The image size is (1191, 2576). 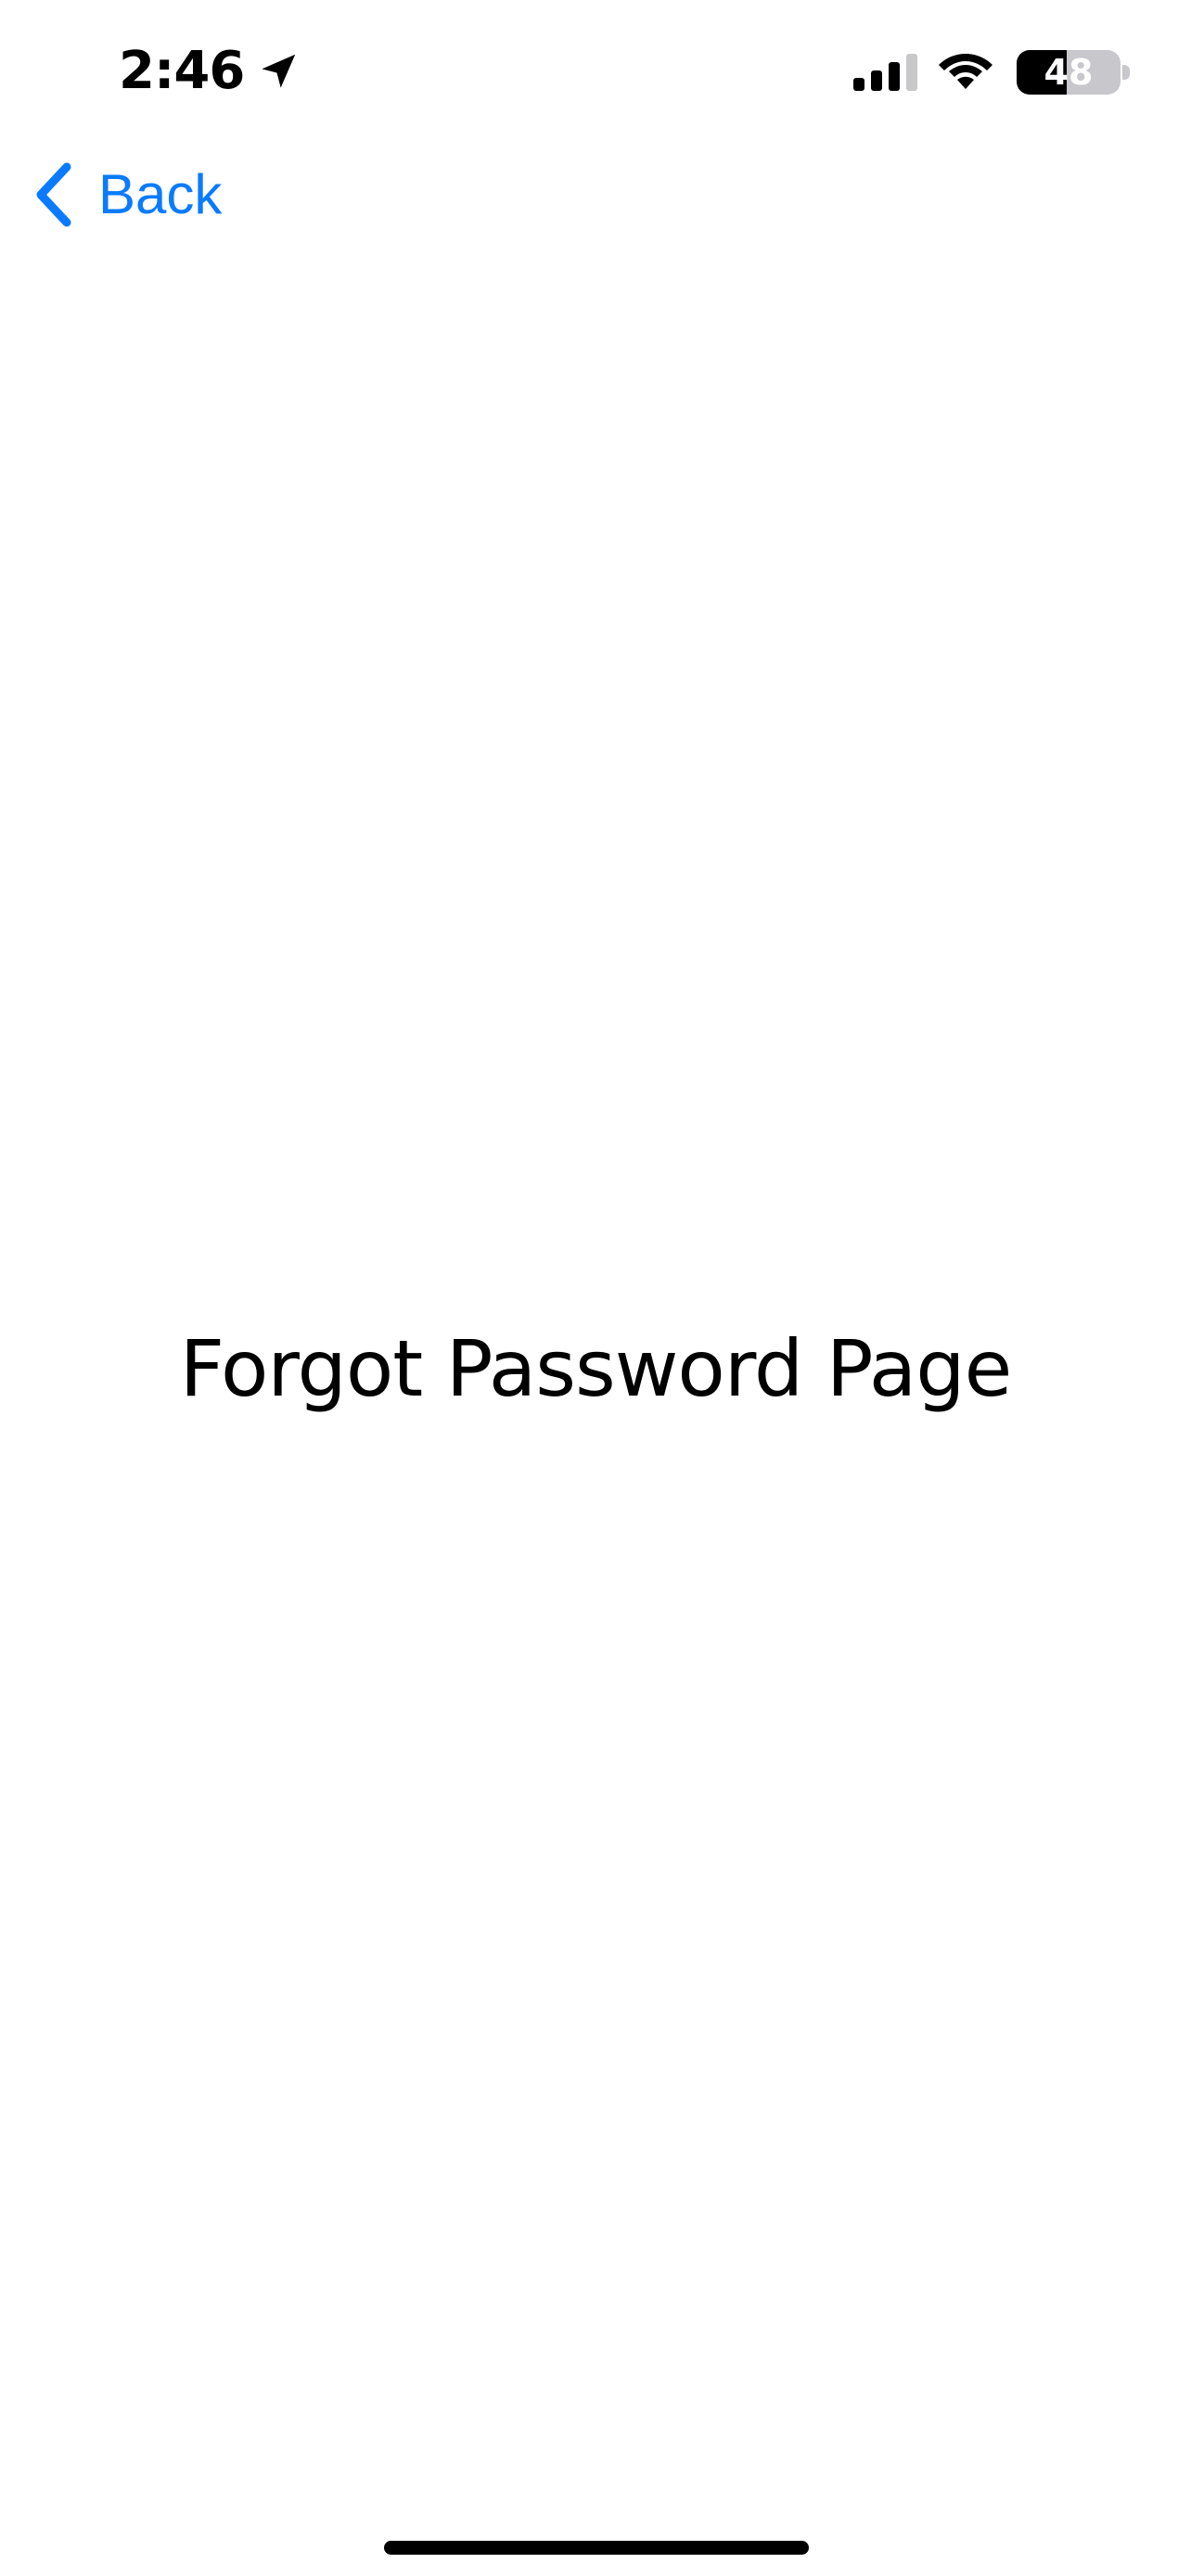 I want to click on back-button-label: Back, so click(x=160, y=194).